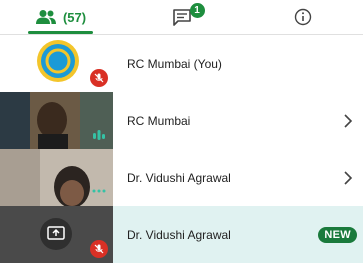 The image size is (363, 266). I want to click on participant-name: RC Mumbai (You), so click(174, 63).